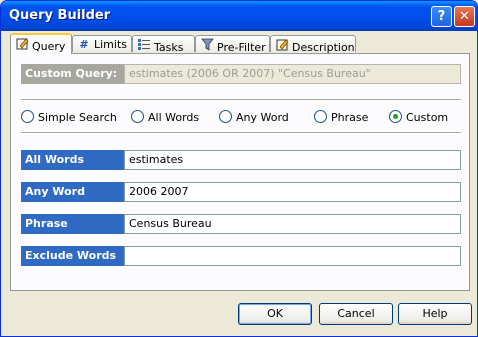 The image size is (478, 337). I want to click on radio-any-word: Any Word, so click(254, 117).